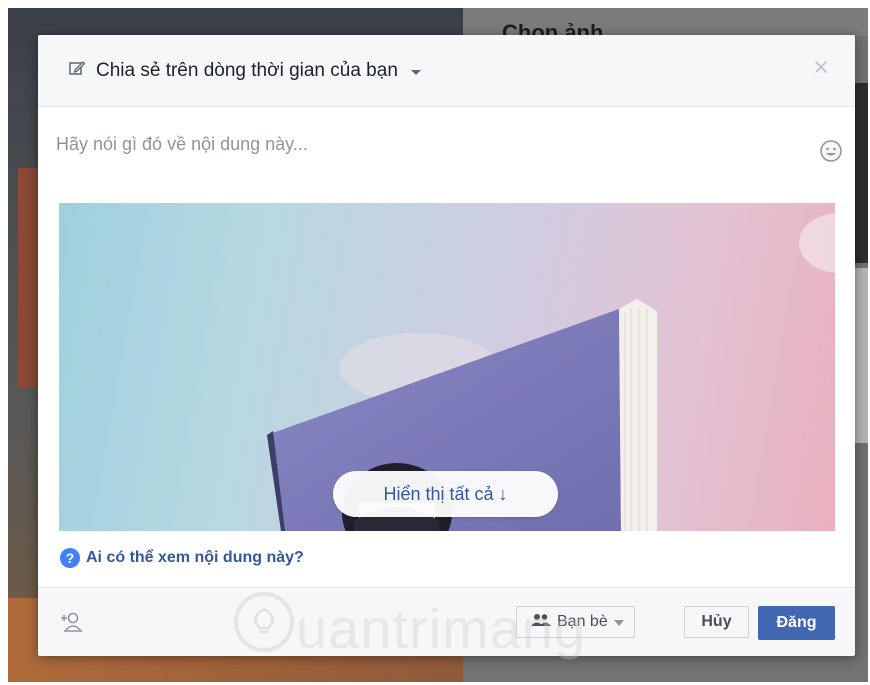 This screenshot has height=685, width=870. What do you see at coordinates (446, 621) in the screenshot?
I see `dialog-footer: Bạn bè Hủy Đăng` at bounding box center [446, 621].